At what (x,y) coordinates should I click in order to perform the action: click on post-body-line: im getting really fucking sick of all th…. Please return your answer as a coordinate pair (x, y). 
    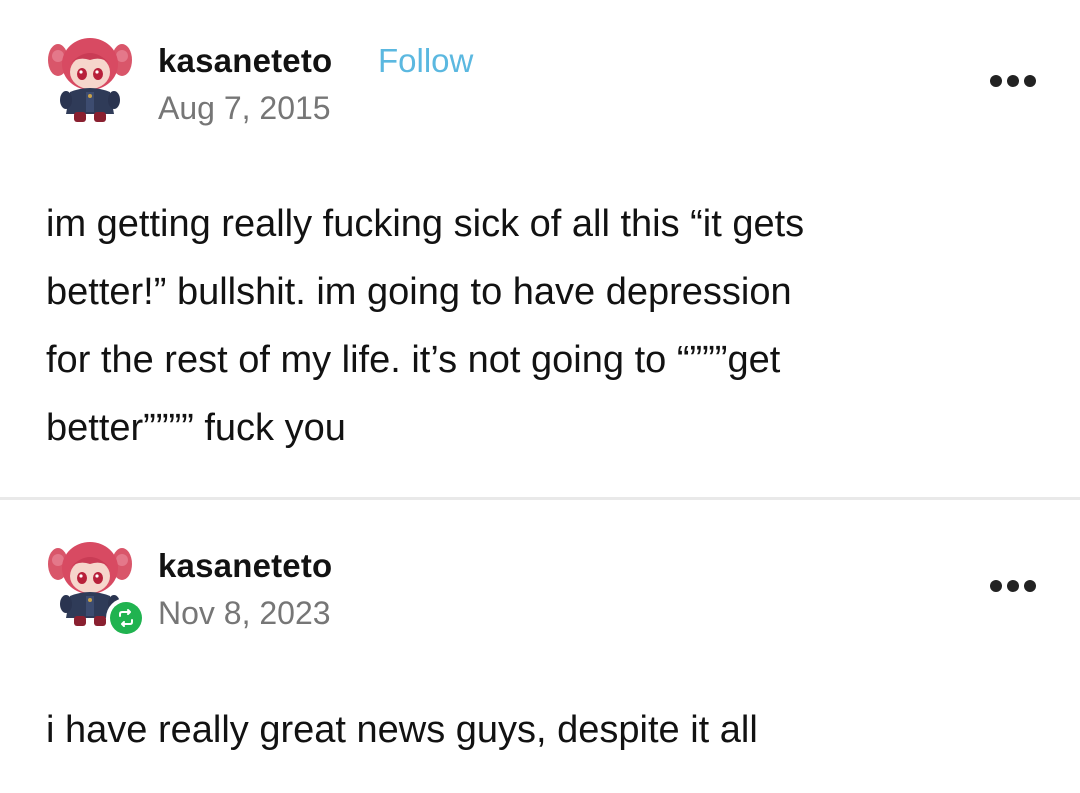
    Looking at the image, I should click on (425, 224).